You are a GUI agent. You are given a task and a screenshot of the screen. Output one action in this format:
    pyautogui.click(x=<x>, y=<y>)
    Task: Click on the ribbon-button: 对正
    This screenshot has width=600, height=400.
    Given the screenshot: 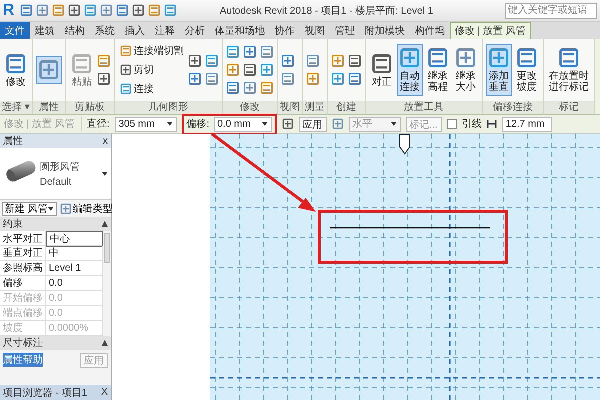 What is the action you would take?
    pyautogui.click(x=382, y=70)
    